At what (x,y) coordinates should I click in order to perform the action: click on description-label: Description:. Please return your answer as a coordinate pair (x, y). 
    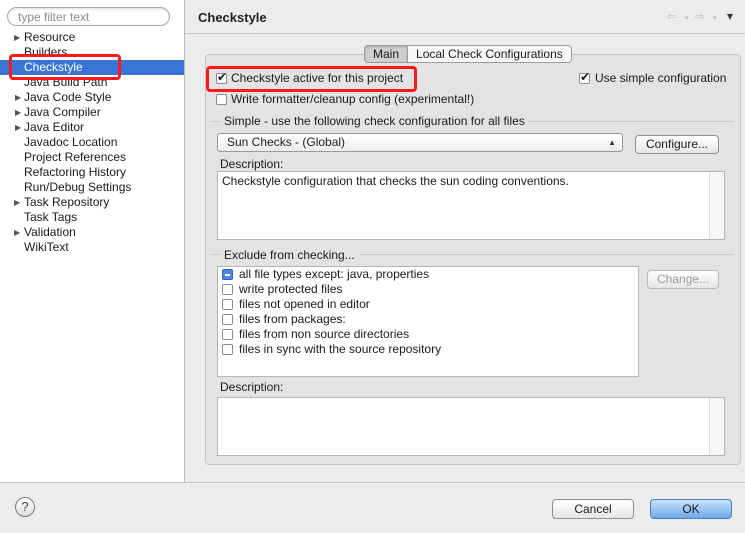
    Looking at the image, I should click on (252, 164).